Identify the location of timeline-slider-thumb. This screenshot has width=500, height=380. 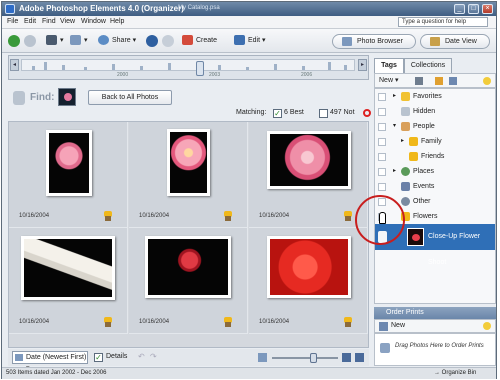
(200, 68).